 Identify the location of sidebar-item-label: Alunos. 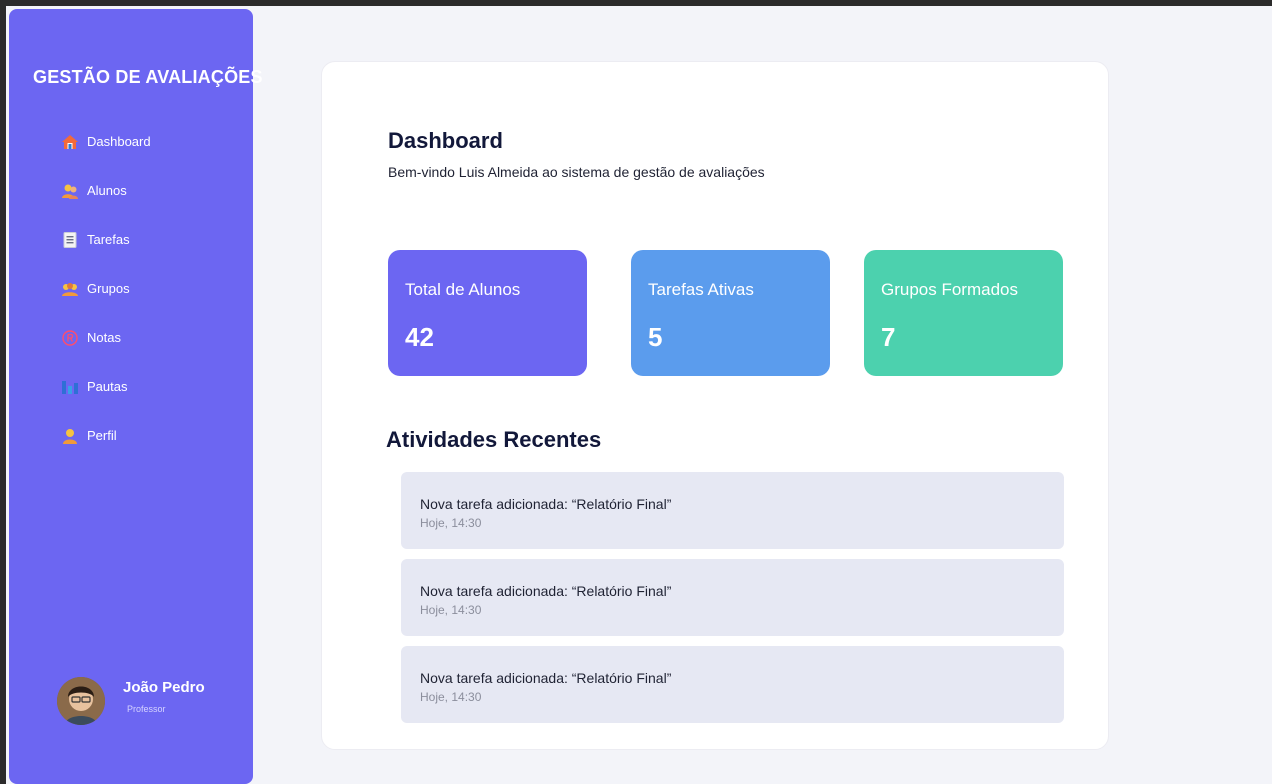
(107, 190).